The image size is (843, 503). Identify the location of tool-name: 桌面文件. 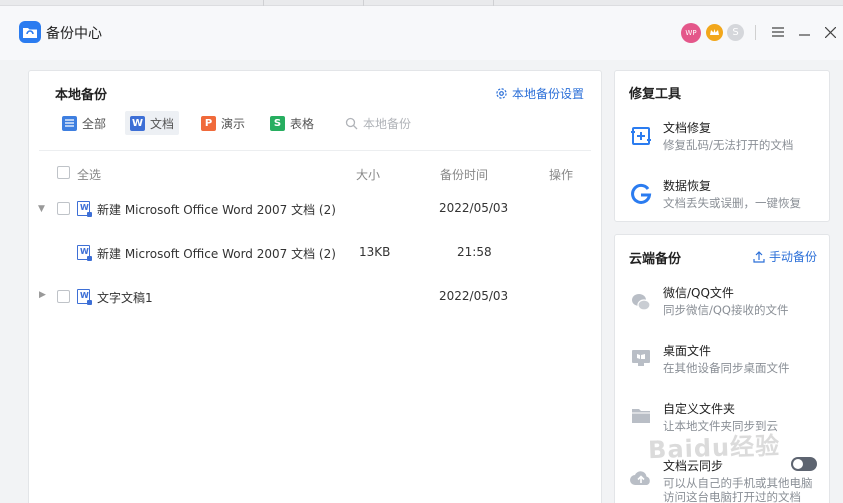
(687, 351).